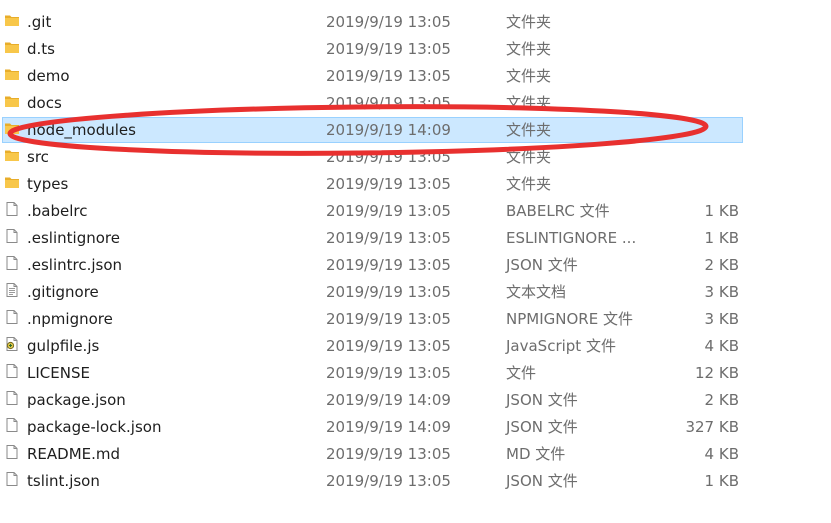 The width and height of the screenshot is (831, 523). What do you see at coordinates (712, 427) in the screenshot?
I see `file-size: 327 KB` at bounding box center [712, 427].